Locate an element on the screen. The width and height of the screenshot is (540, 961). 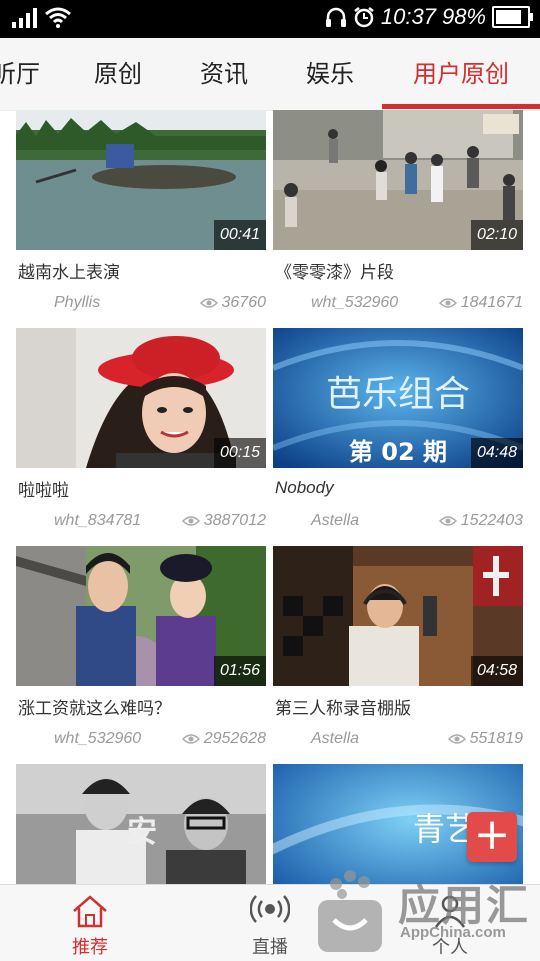
home-icon is located at coordinates (90, 911).